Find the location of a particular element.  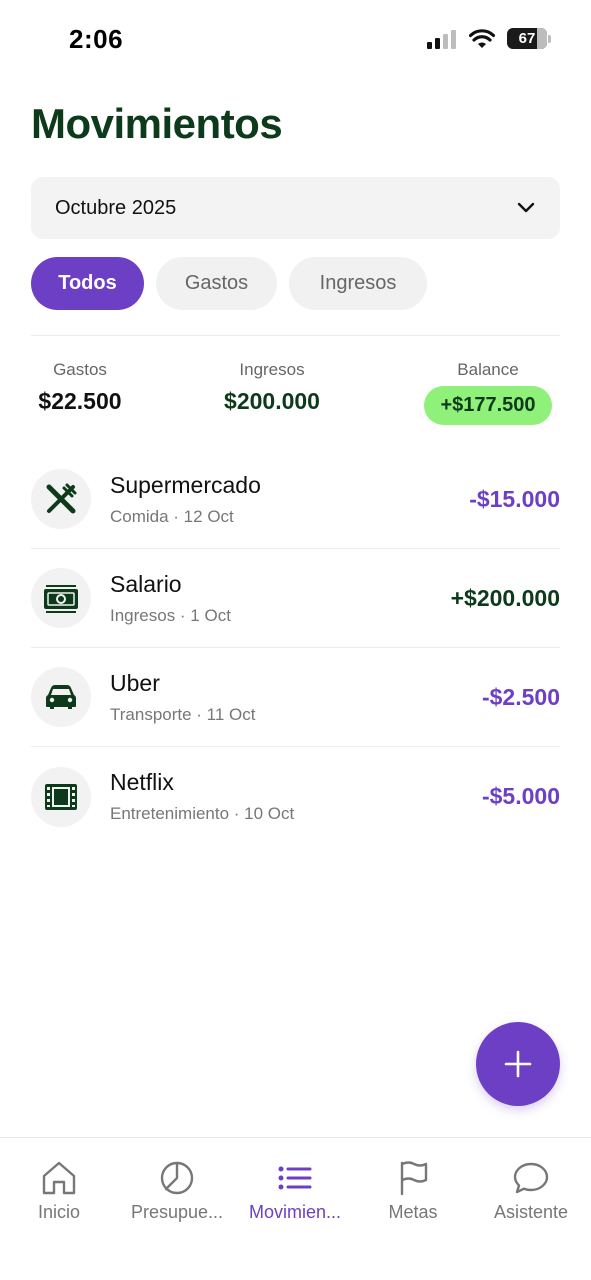

plus-icon is located at coordinates (518, 1064).